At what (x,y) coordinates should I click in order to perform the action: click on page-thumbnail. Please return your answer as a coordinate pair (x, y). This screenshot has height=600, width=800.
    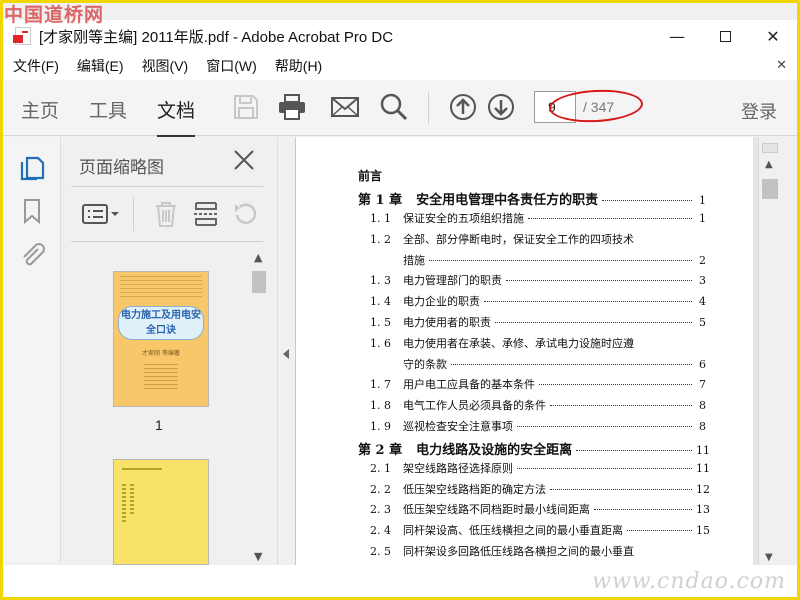
    Looking at the image, I should click on (161, 512).